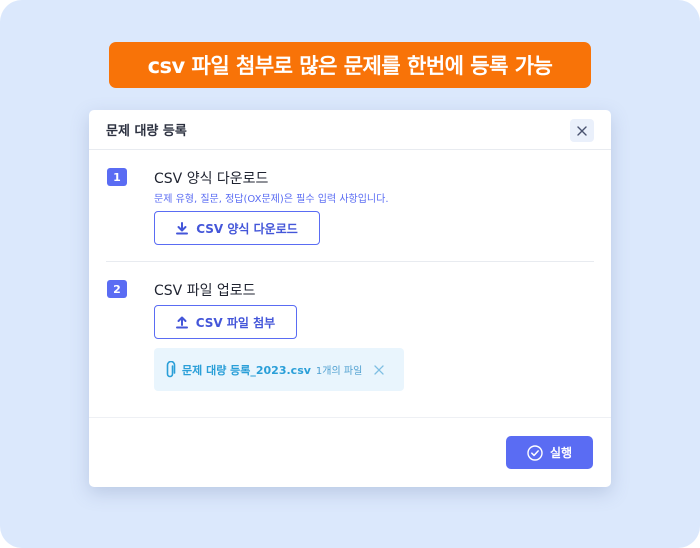 Image resolution: width=700 pixels, height=548 pixels. I want to click on run-button-label: 실행, so click(561, 453).